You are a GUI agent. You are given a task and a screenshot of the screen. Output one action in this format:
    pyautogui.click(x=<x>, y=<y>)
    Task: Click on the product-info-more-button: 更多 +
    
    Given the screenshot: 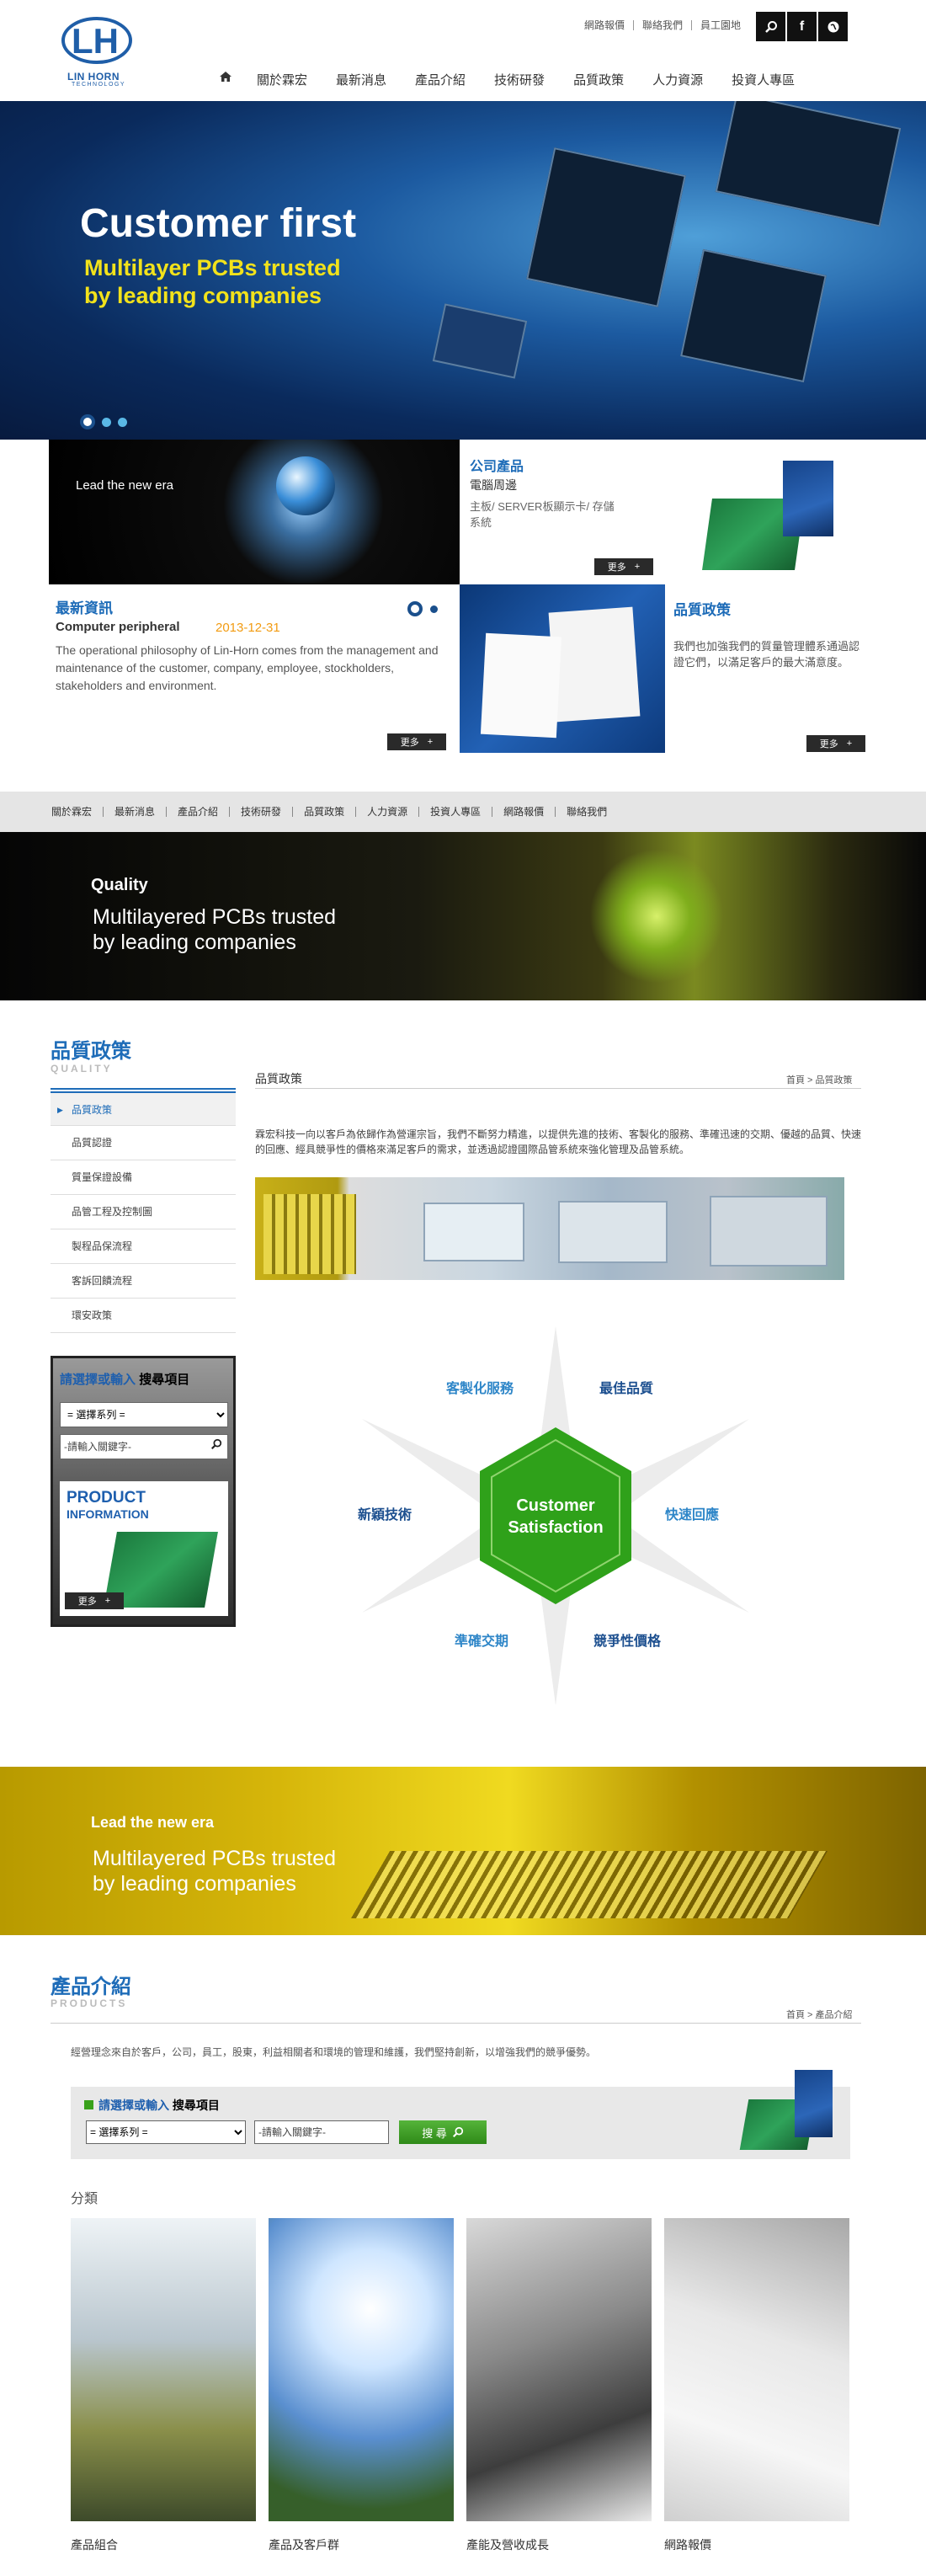 What is the action you would take?
    pyautogui.click(x=94, y=1600)
    